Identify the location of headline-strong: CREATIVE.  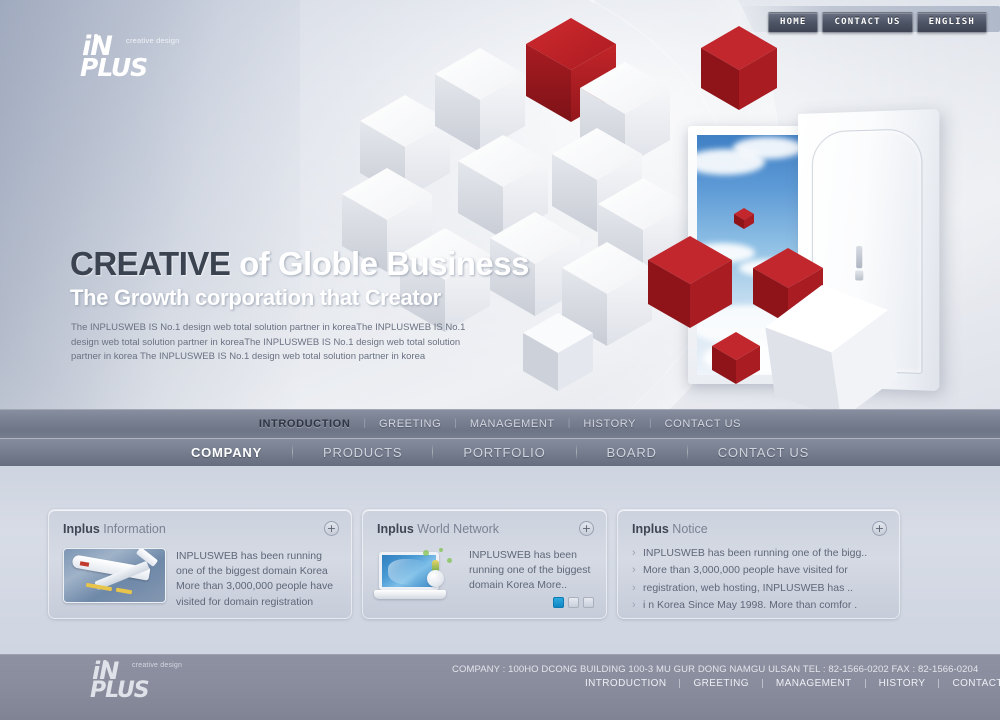
(150, 263).